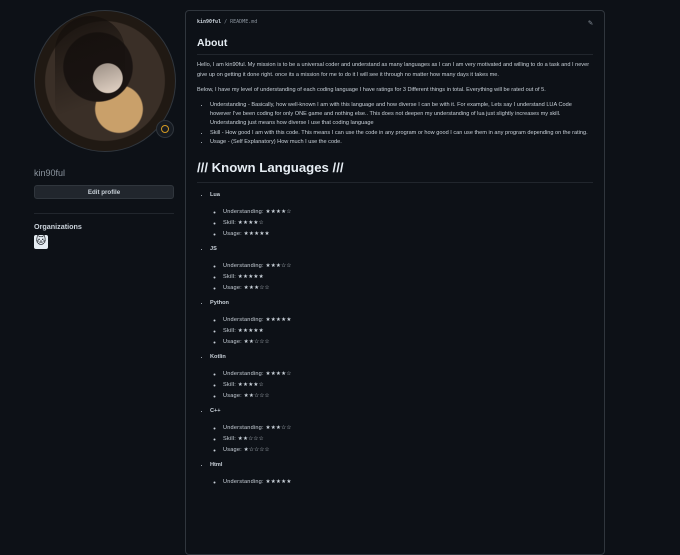 The image size is (680, 555). I want to click on language-name: JS, so click(213, 248).